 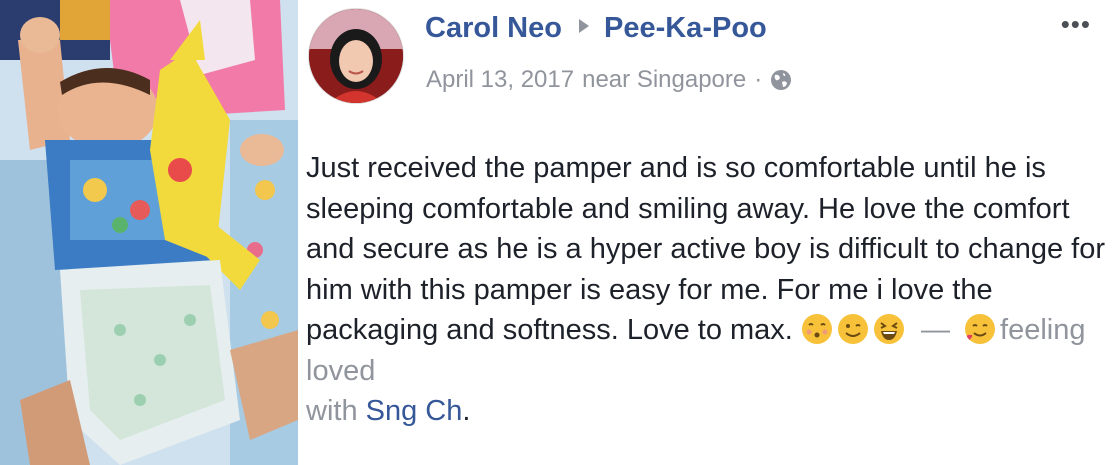 I want to click on triangle-right-icon, so click(x=584, y=28).